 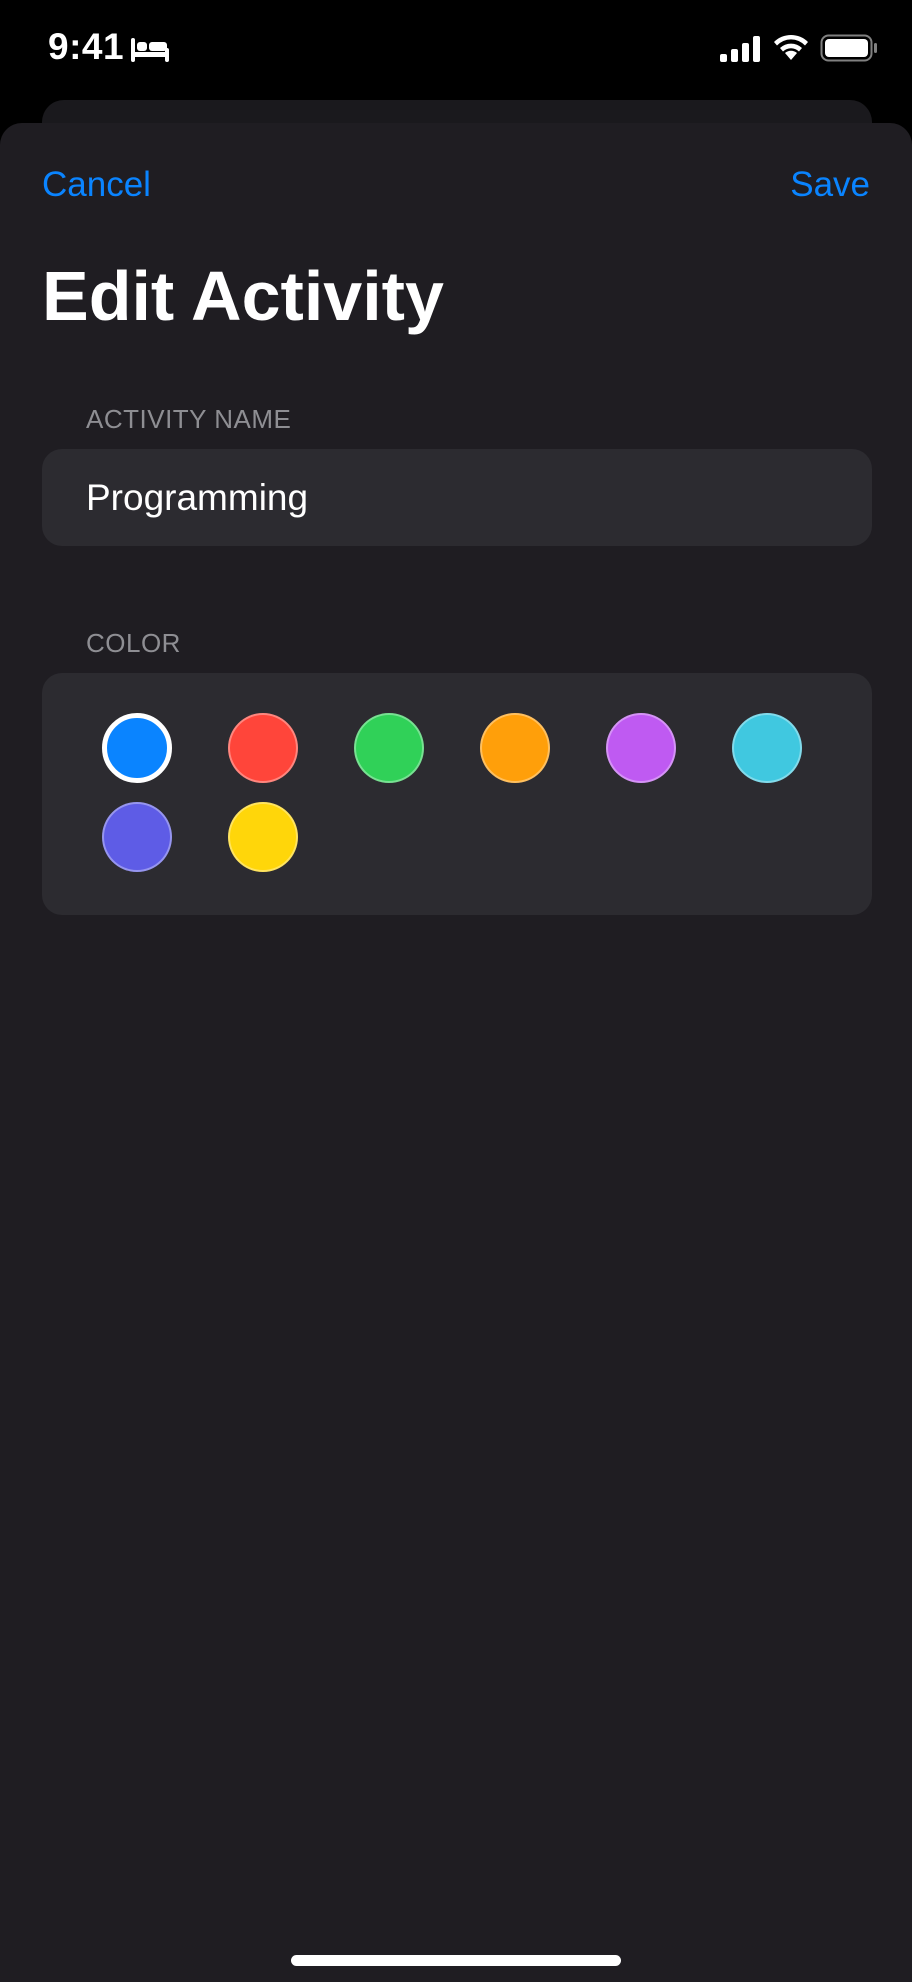 What do you see at coordinates (137, 837) in the screenshot?
I see `color-swatch-indigo` at bounding box center [137, 837].